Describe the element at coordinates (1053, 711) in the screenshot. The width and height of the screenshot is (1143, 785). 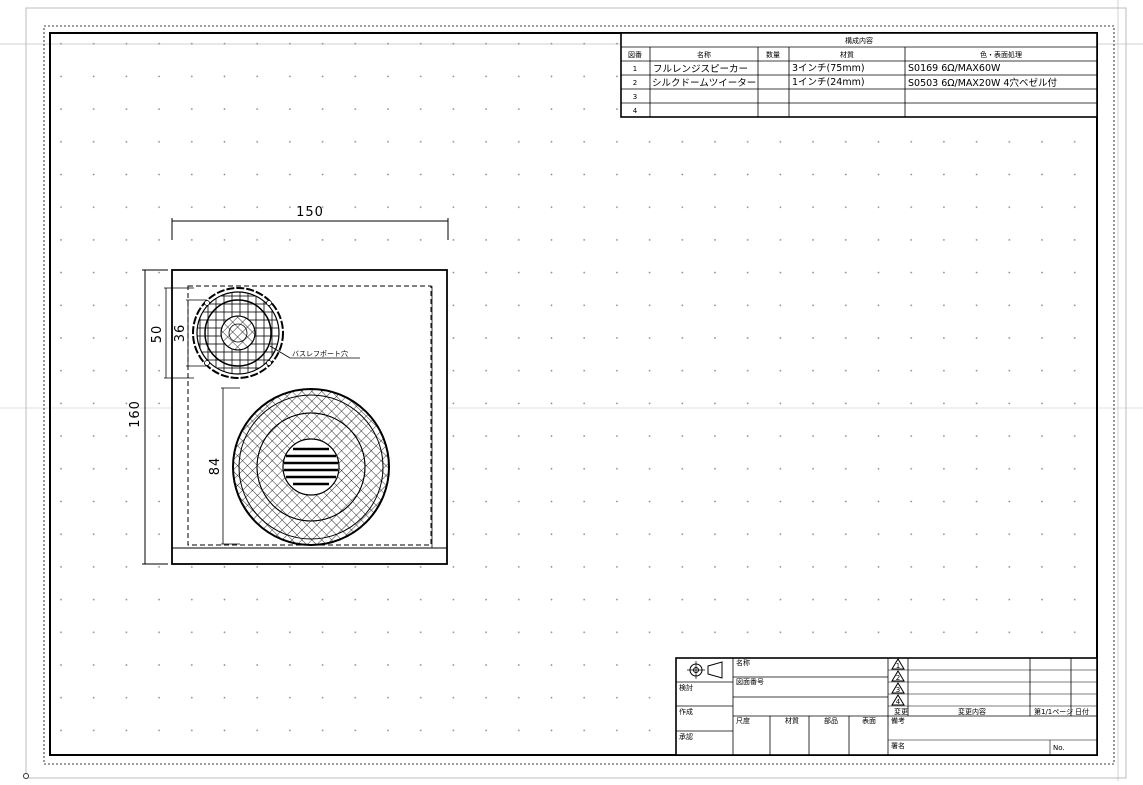
I see `tb-page: 第1/1ページ` at that location.